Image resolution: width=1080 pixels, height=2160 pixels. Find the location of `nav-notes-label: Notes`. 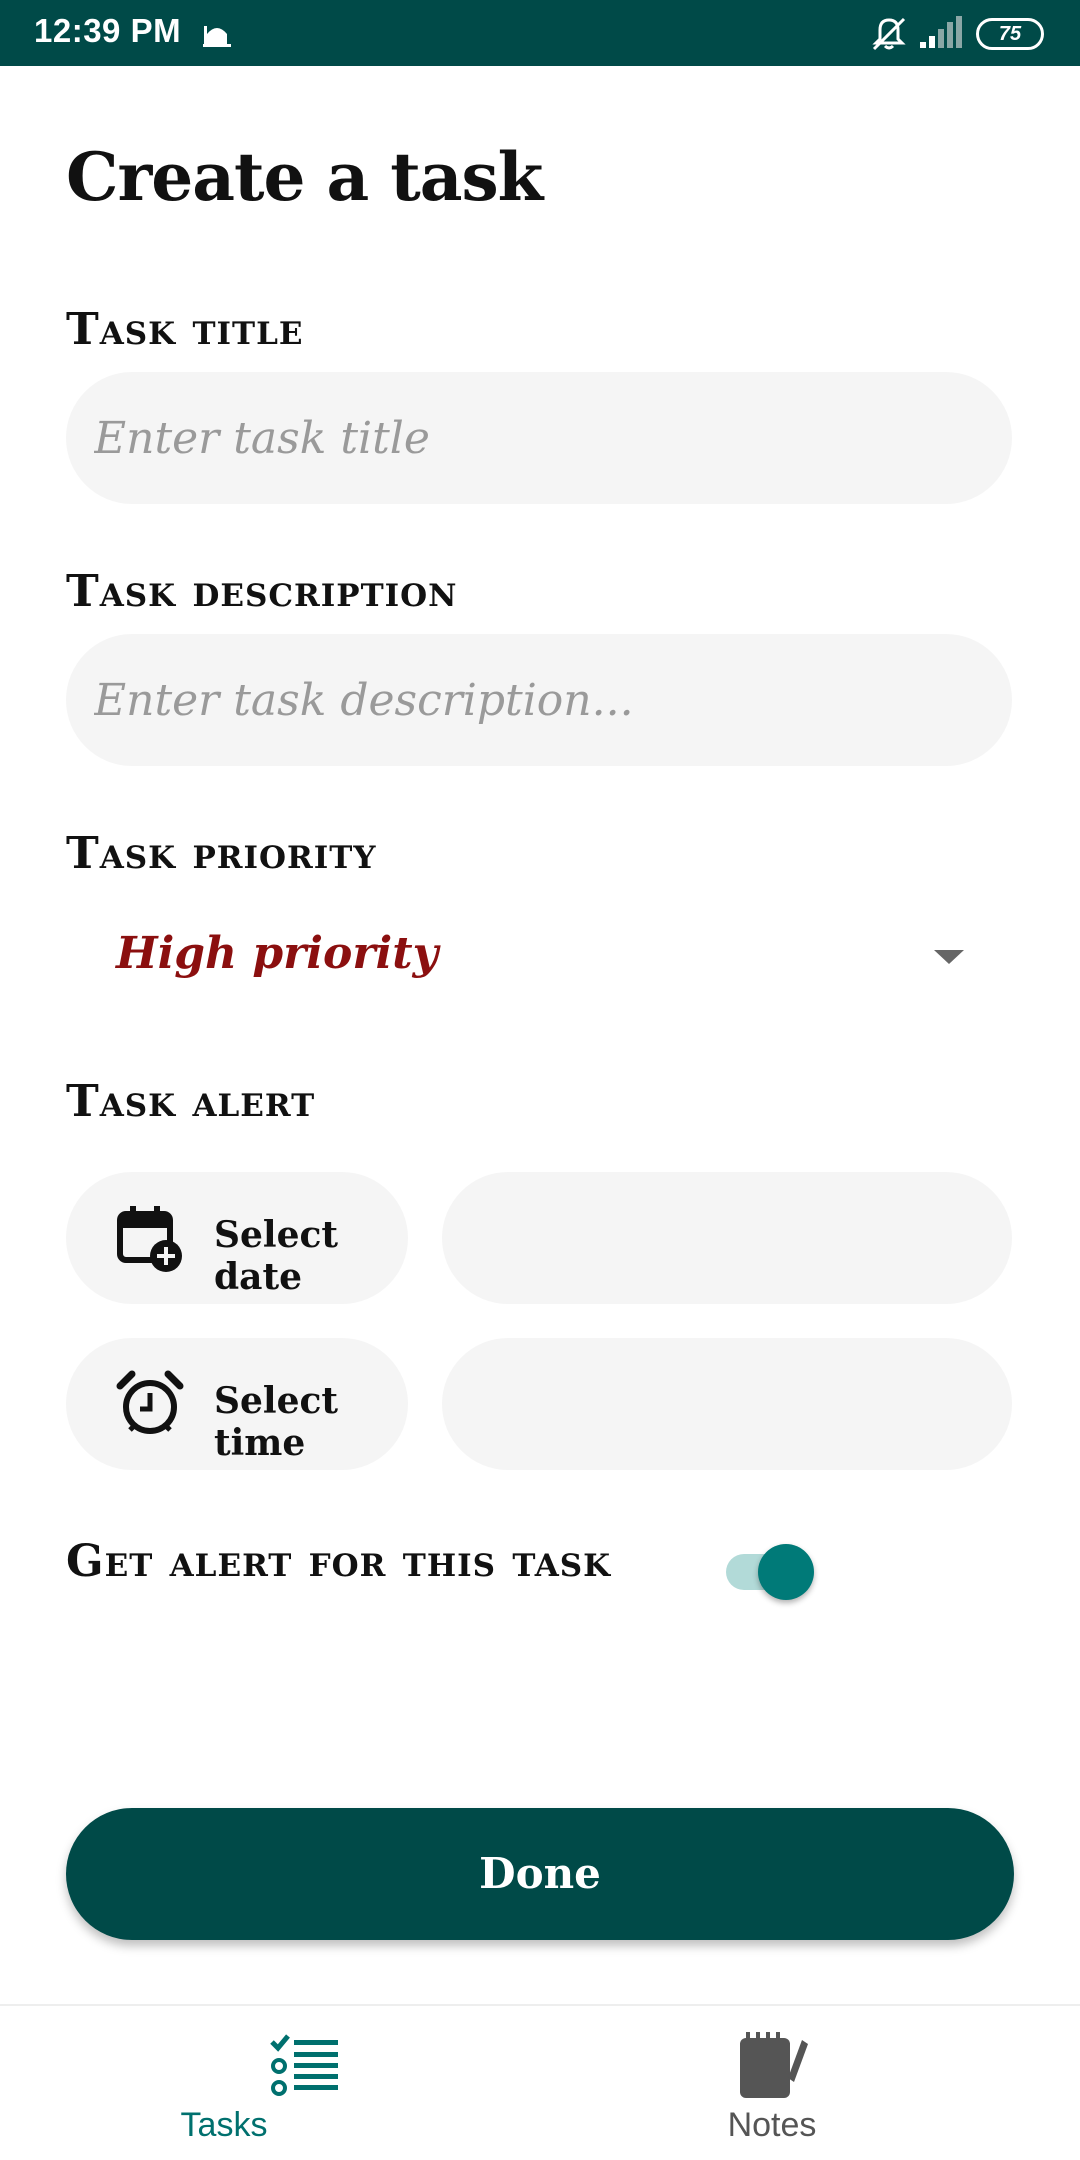

nav-notes-label: Notes is located at coordinates (772, 2125).